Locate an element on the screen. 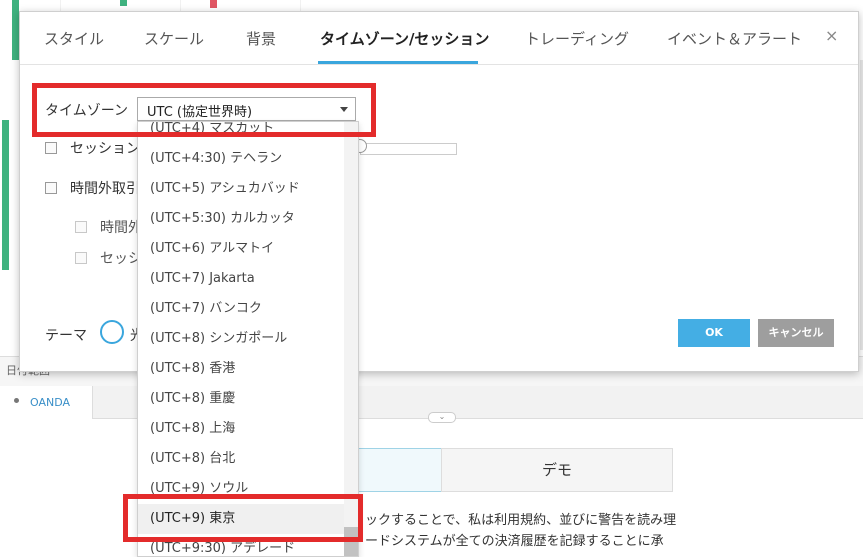 The width and height of the screenshot is (863, 557). close-icon: × is located at coordinates (831, 35).